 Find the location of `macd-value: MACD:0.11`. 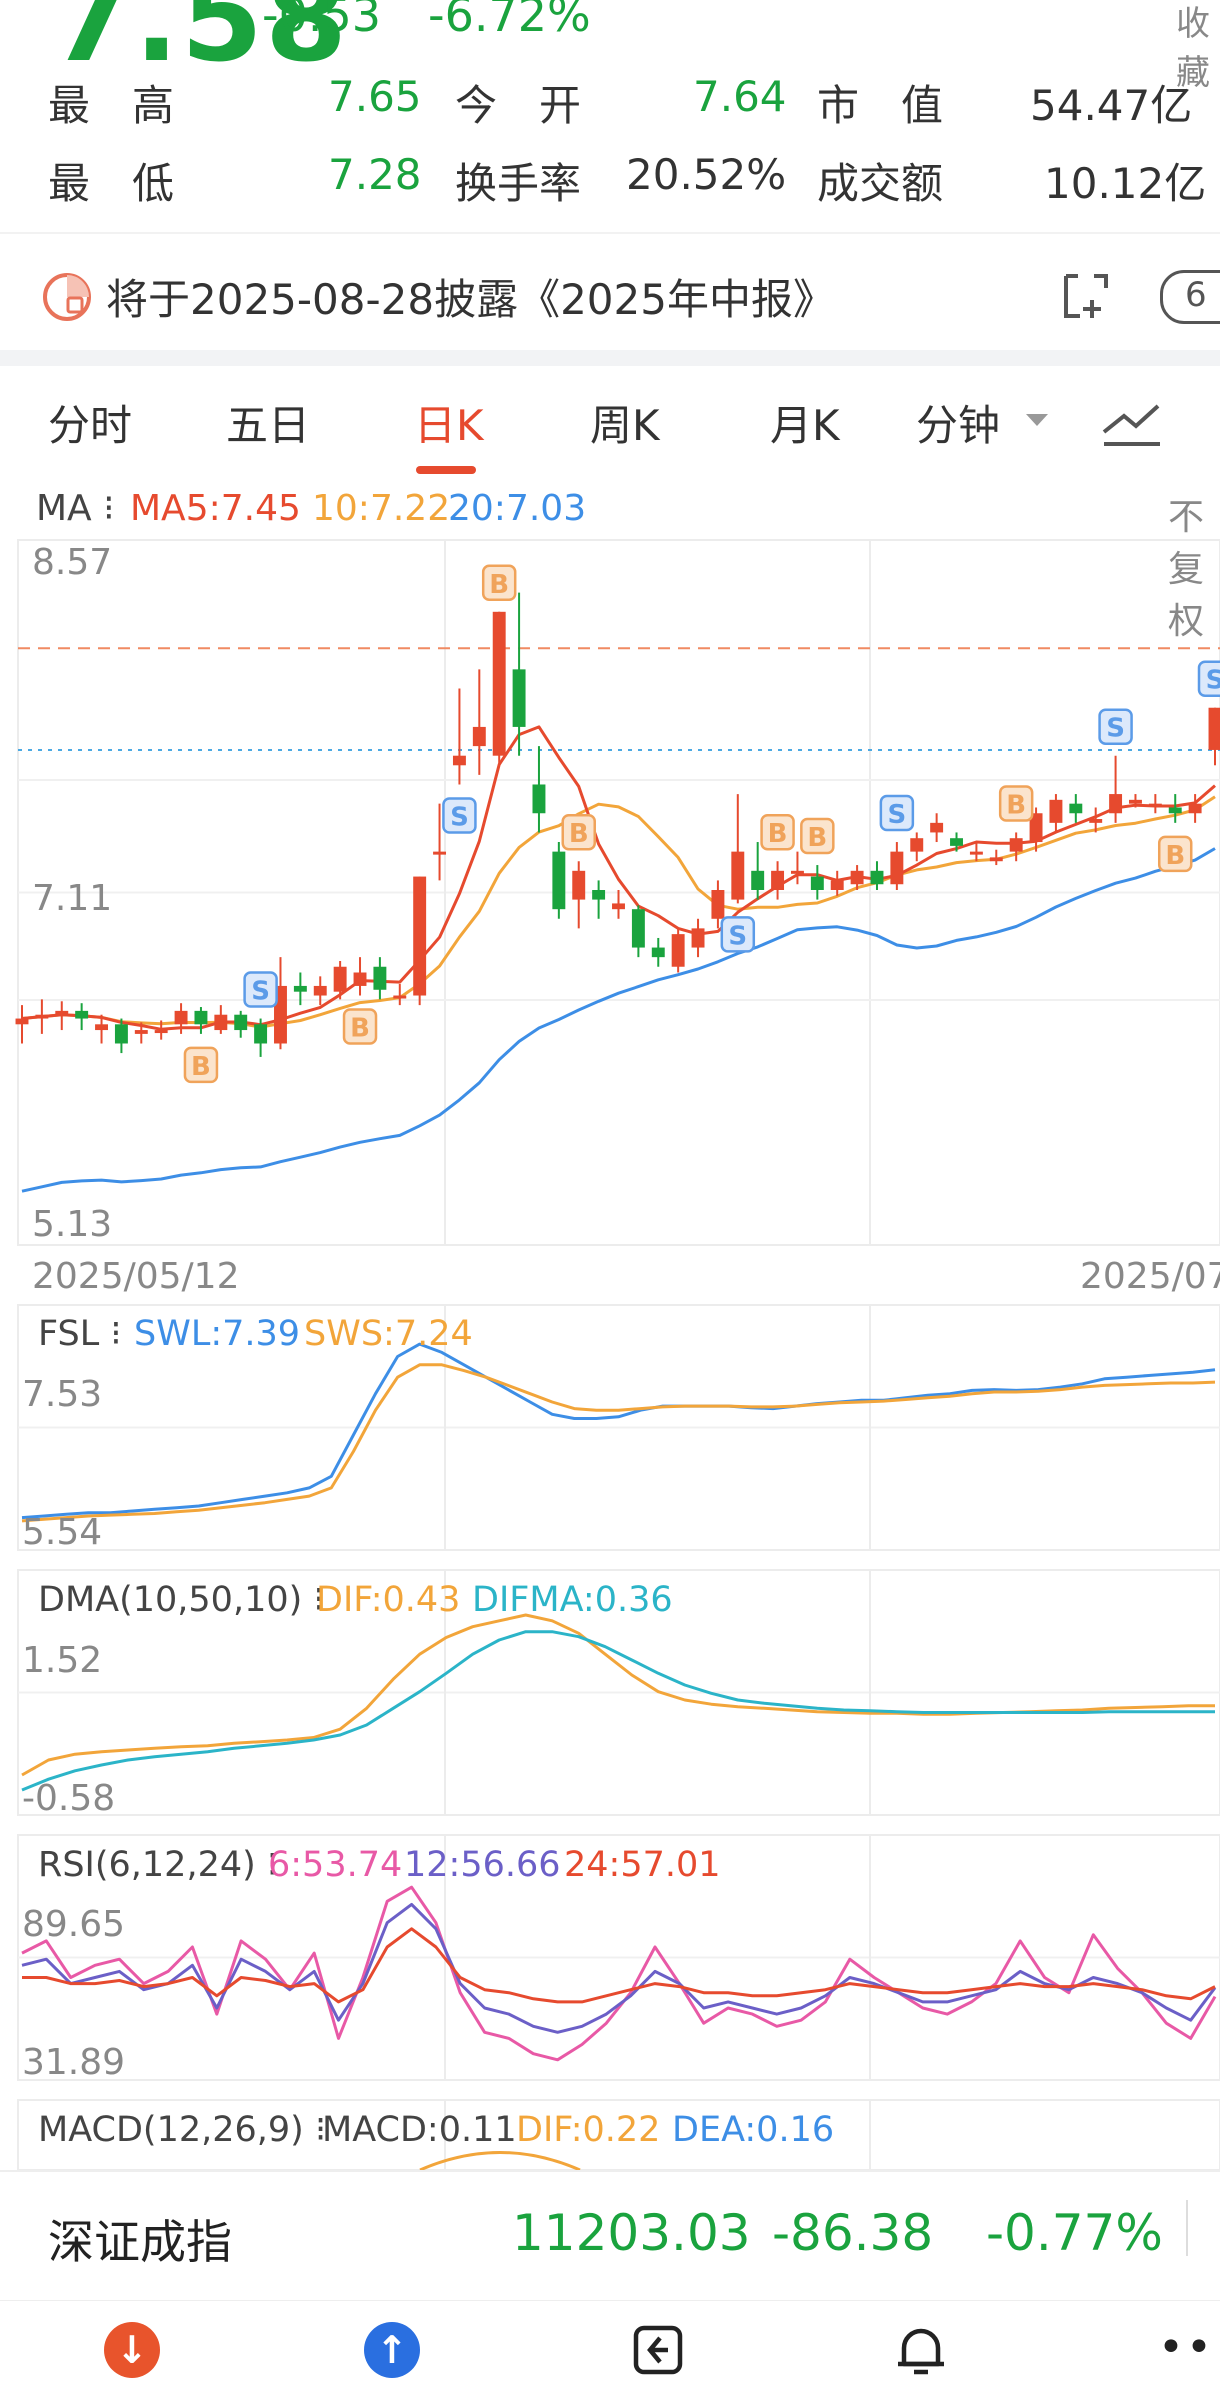

macd-value: MACD:0.11 is located at coordinates (419, 2130).